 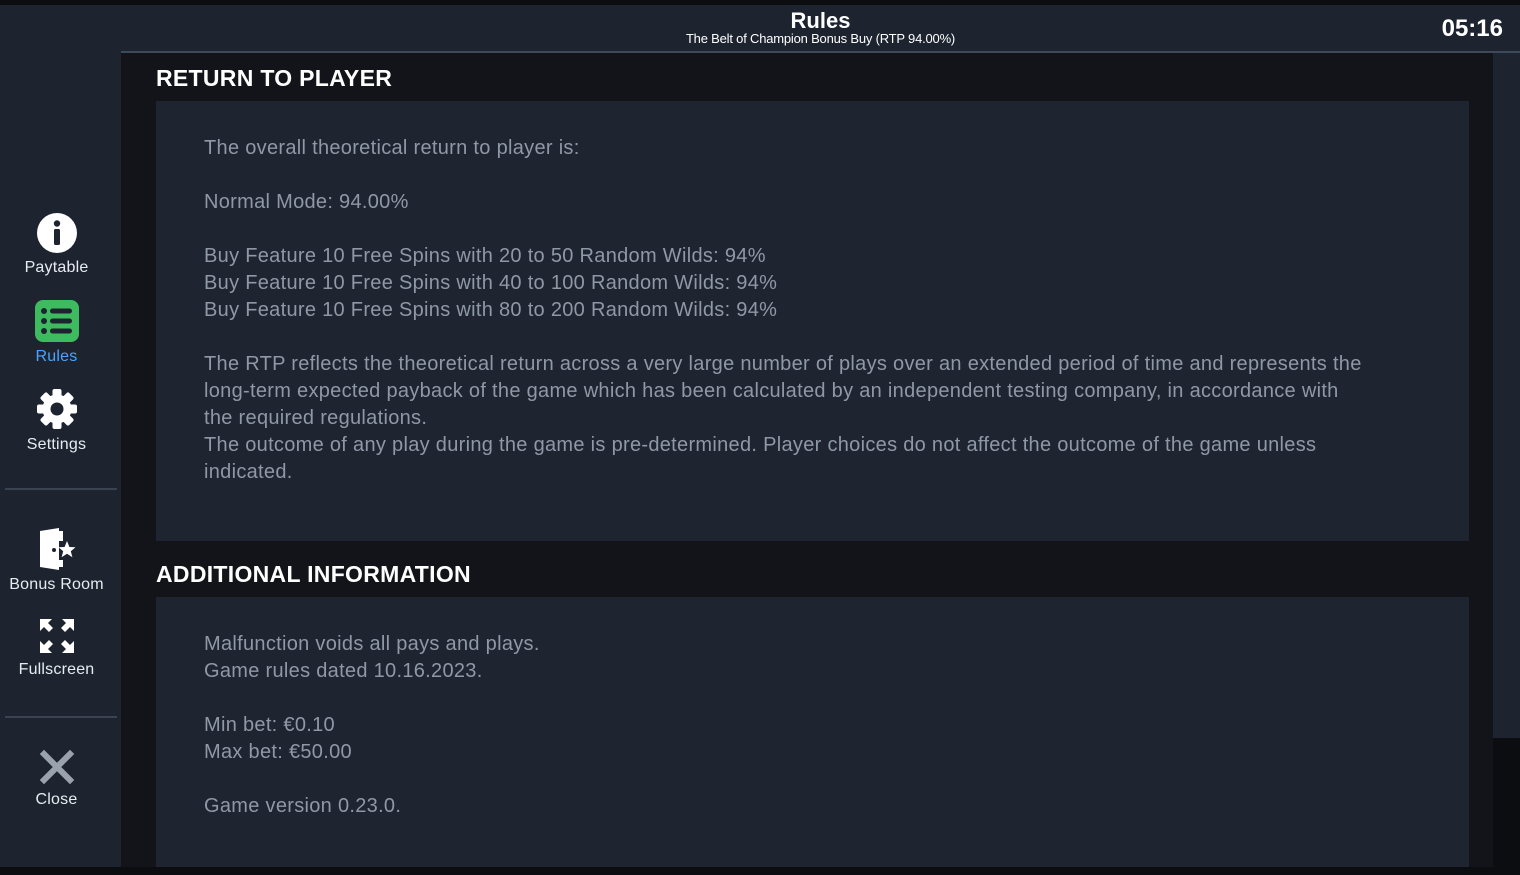 What do you see at coordinates (56, 267) in the screenshot?
I see `sidebar-item-label: Paytable` at bounding box center [56, 267].